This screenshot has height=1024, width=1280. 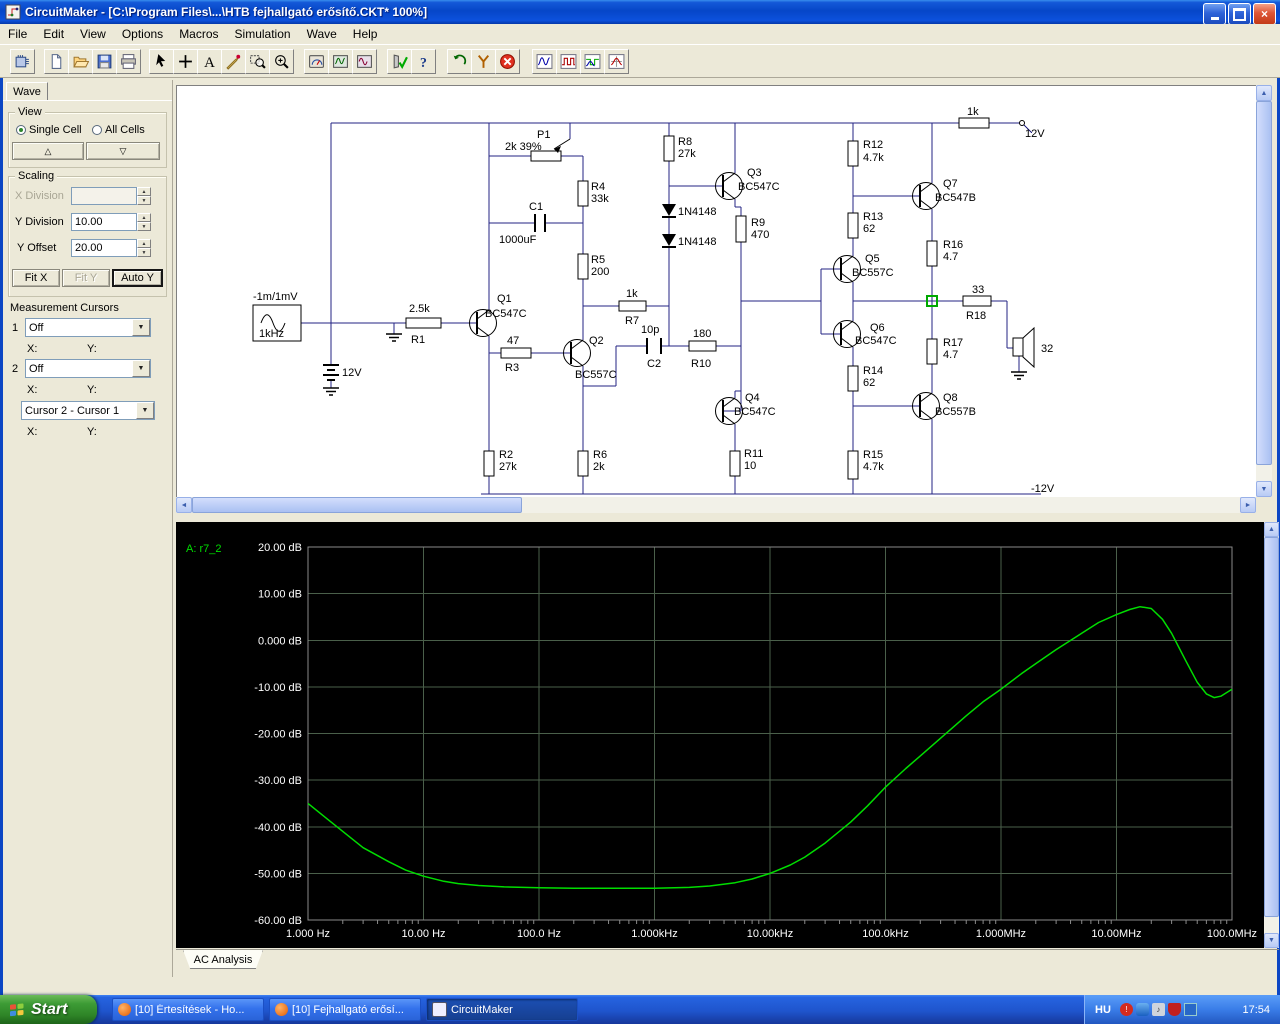 What do you see at coordinates (53, 32) in the screenshot?
I see `menu-edit: Edit` at bounding box center [53, 32].